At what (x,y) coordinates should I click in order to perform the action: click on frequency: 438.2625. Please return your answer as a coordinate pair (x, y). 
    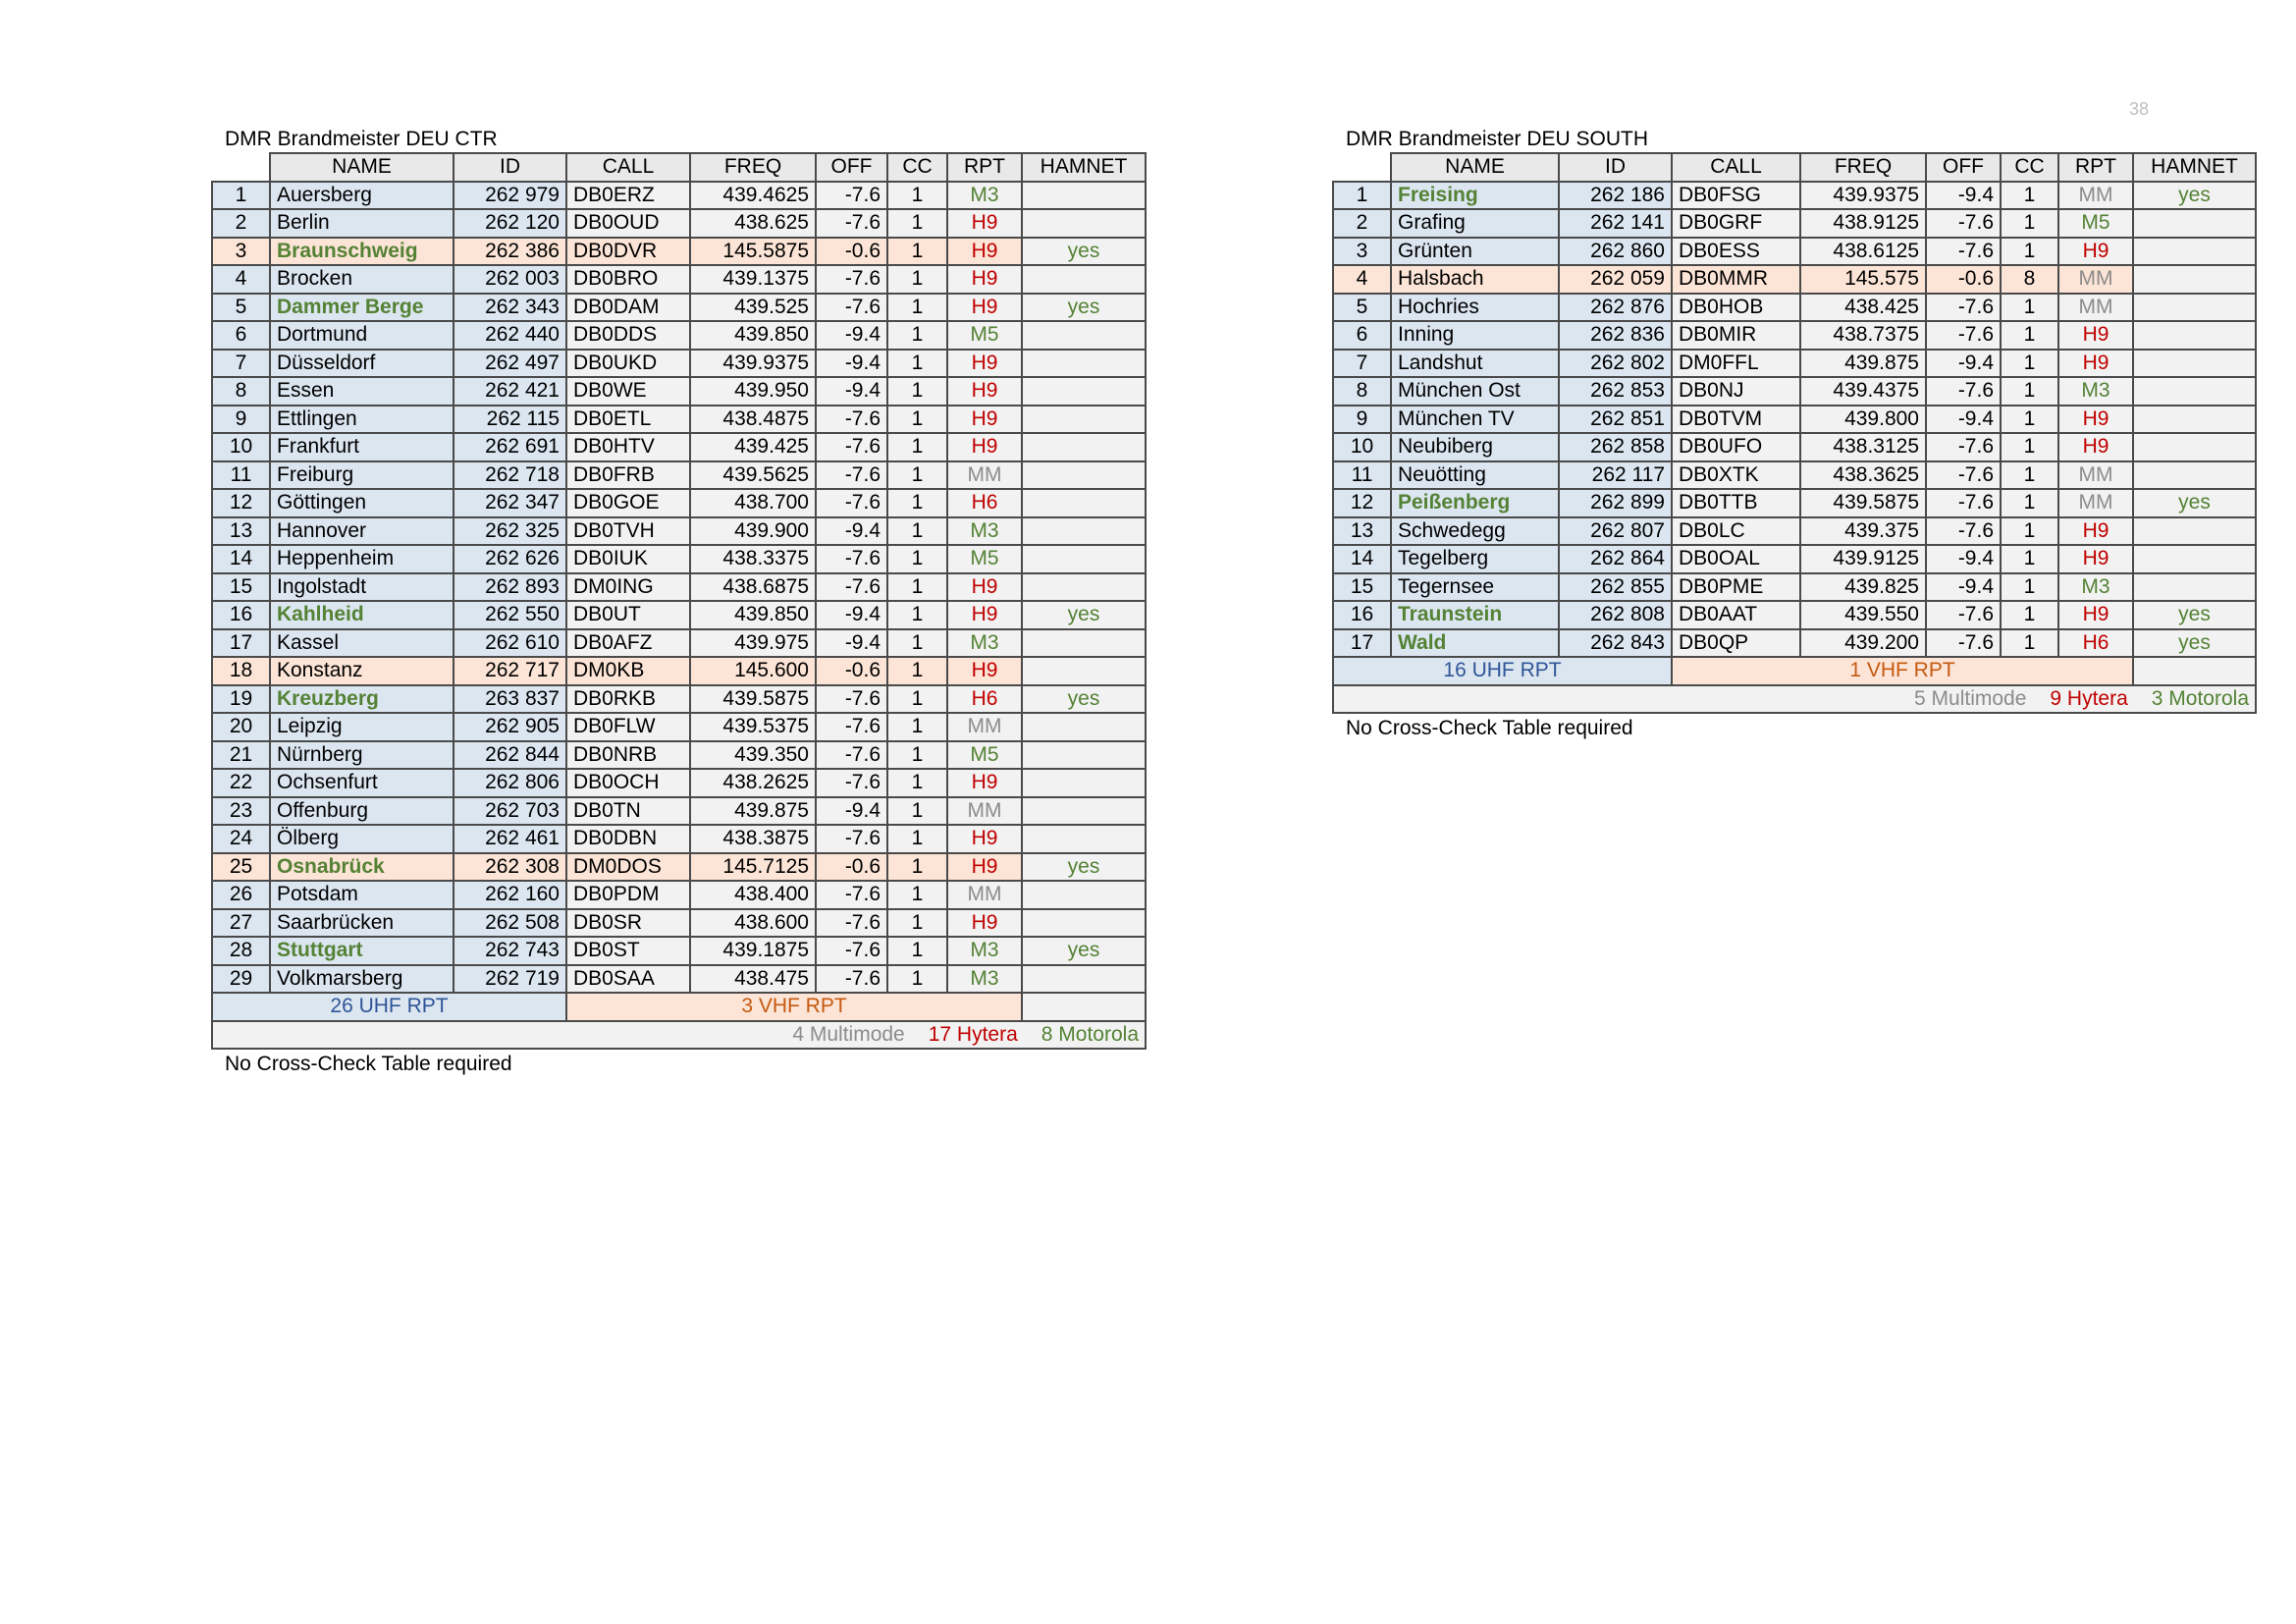
    Looking at the image, I should click on (753, 783).